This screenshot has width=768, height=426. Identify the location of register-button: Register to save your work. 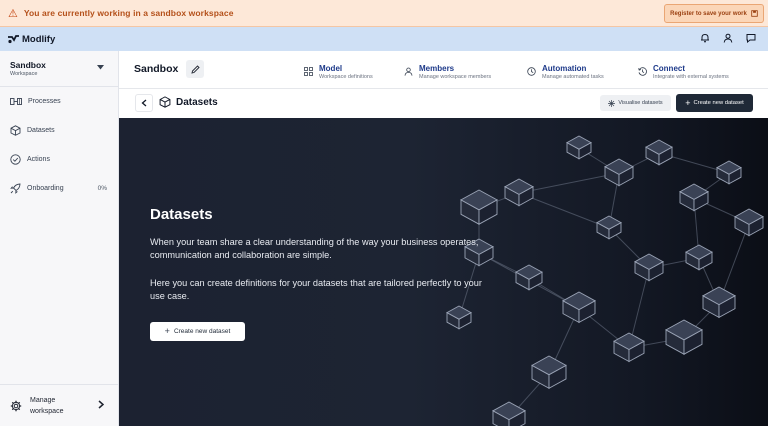
(714, 13).